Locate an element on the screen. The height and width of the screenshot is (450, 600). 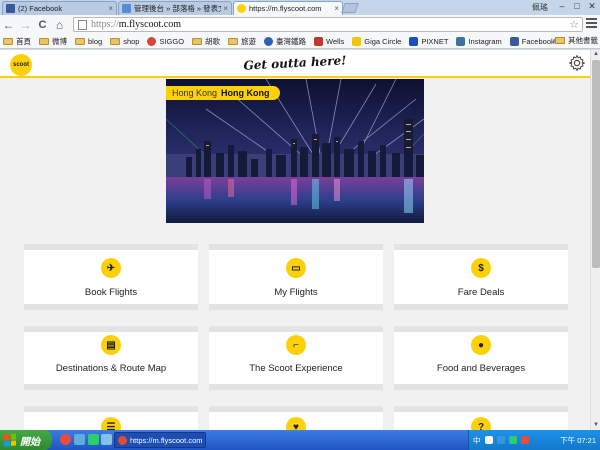
url-host: m.flyscoot.com is located at coordinates (150, 24).